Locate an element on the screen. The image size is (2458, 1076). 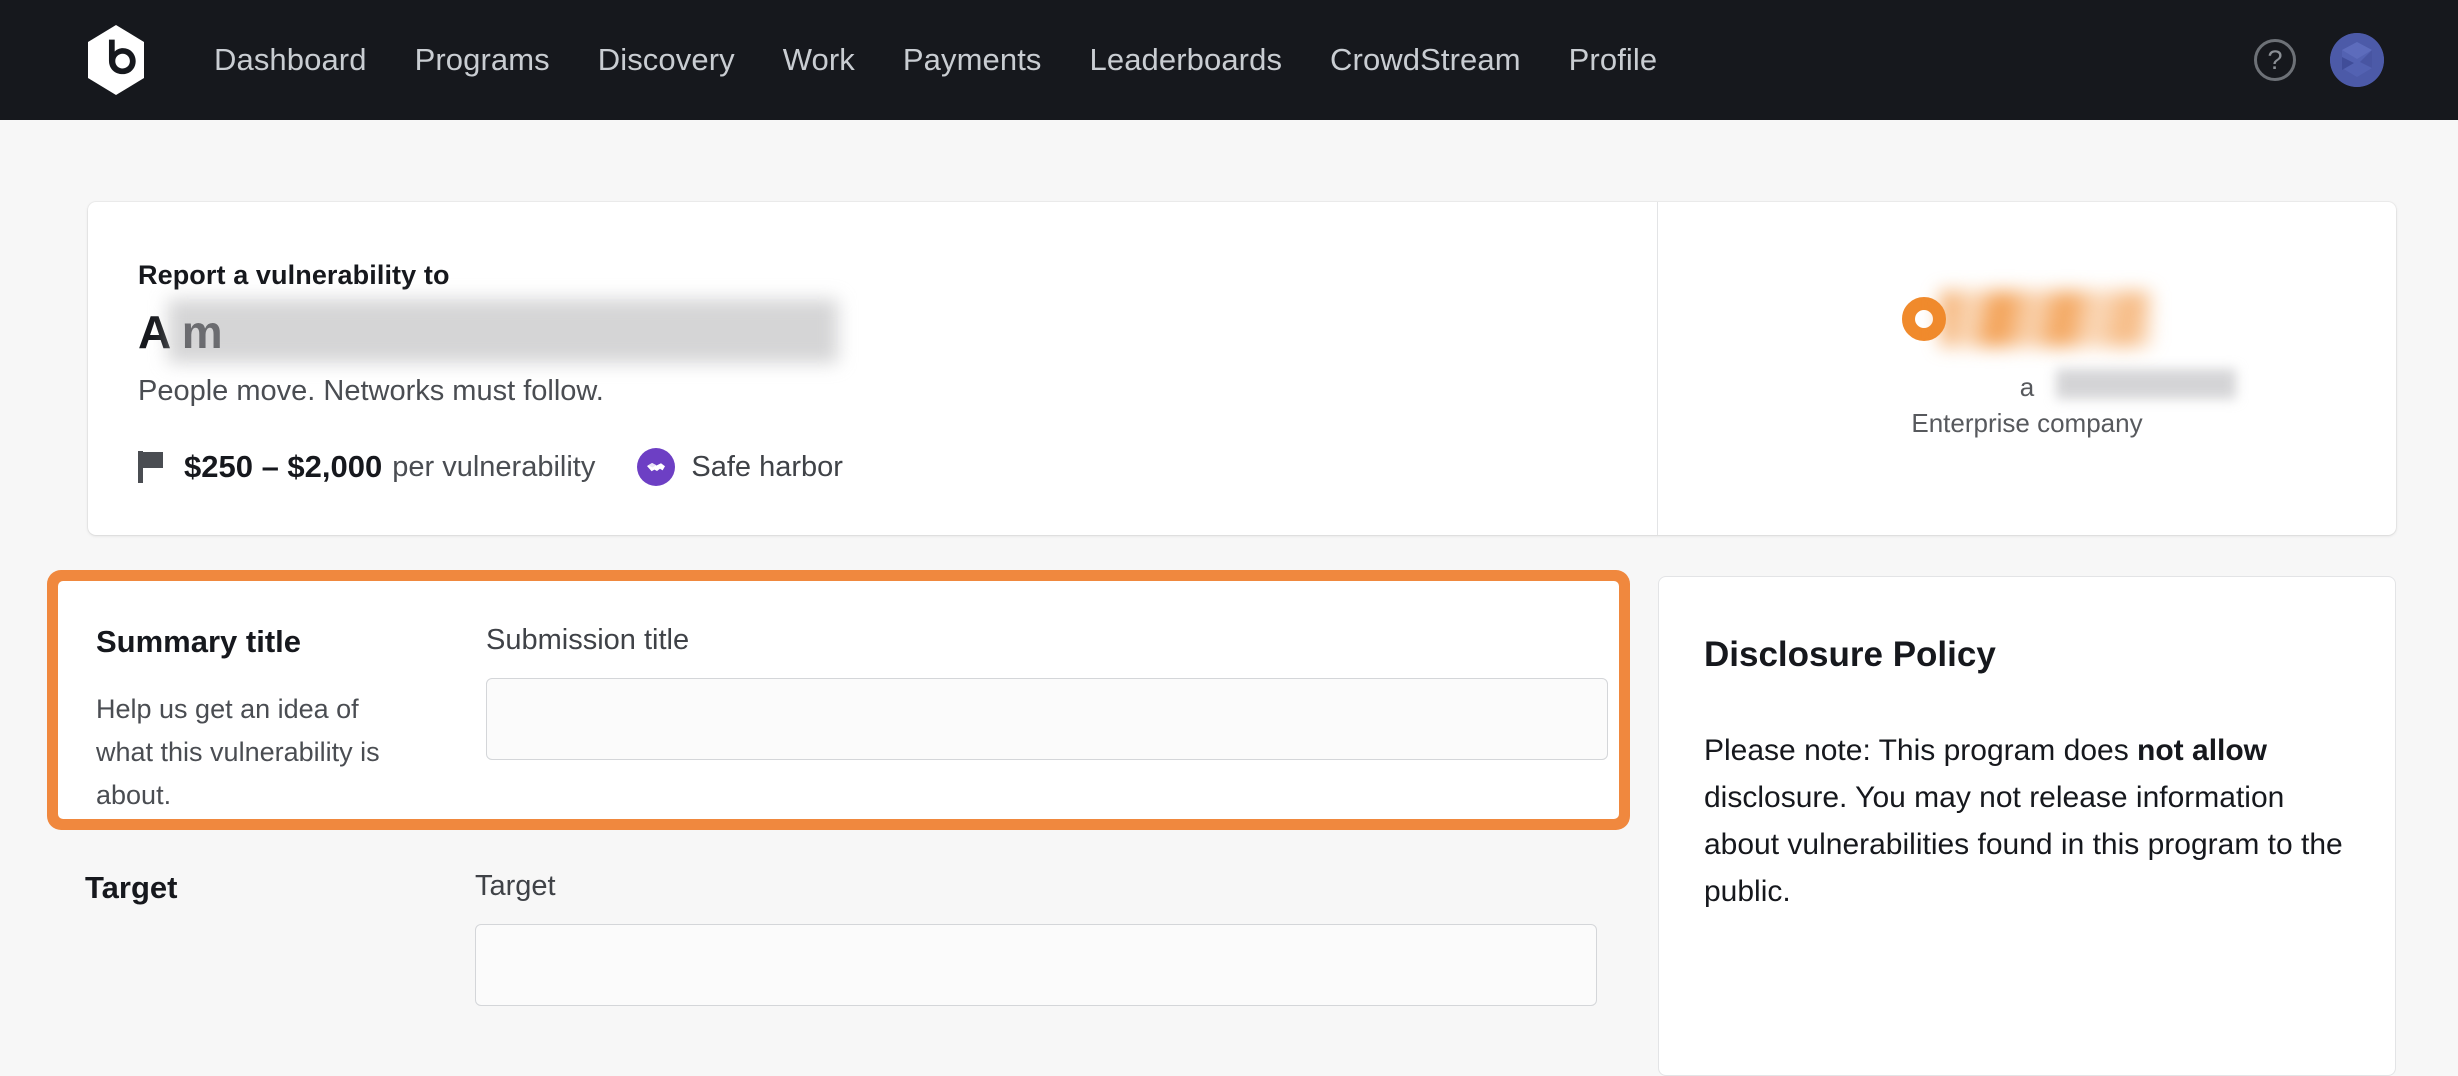
safe-harbor-badge: Safe harbor is located at coordinates (740, 467).